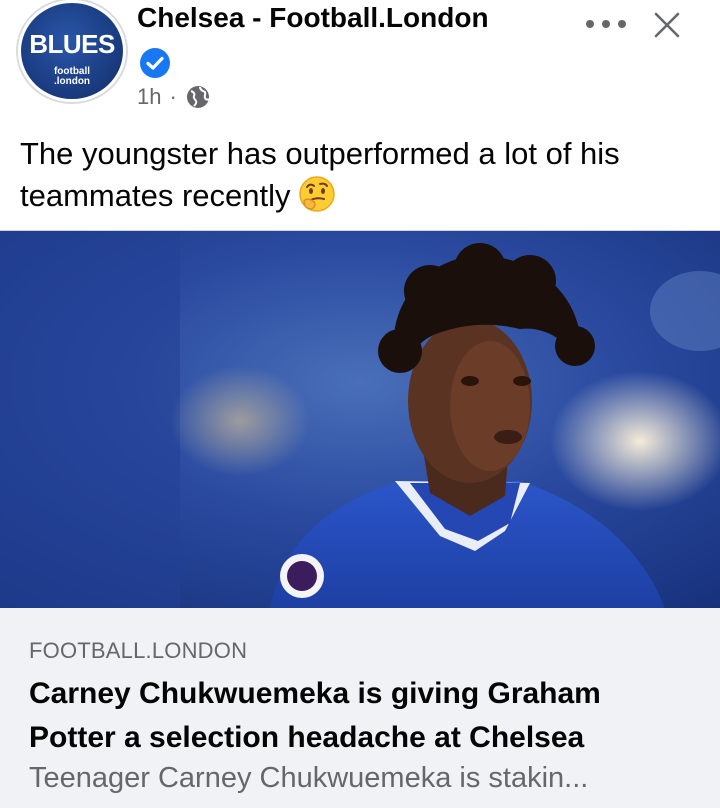 This screenshot has height=808, width=720. I want to click on link-domain: FOOTBALL.LONDON, so click(138, 650).